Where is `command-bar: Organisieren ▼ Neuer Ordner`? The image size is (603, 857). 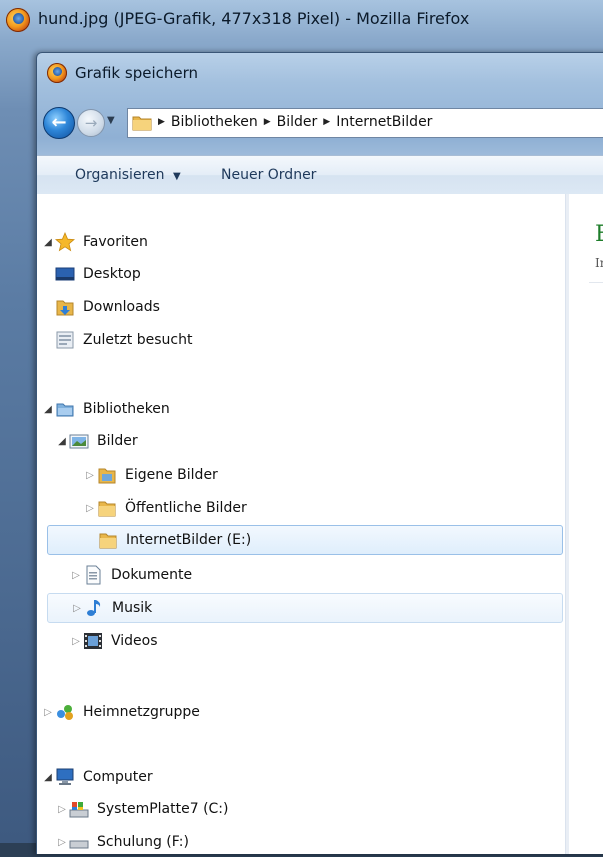
command-bar: Organisieren ▼ Neuer Ordner is located at coordinates (320, 175).